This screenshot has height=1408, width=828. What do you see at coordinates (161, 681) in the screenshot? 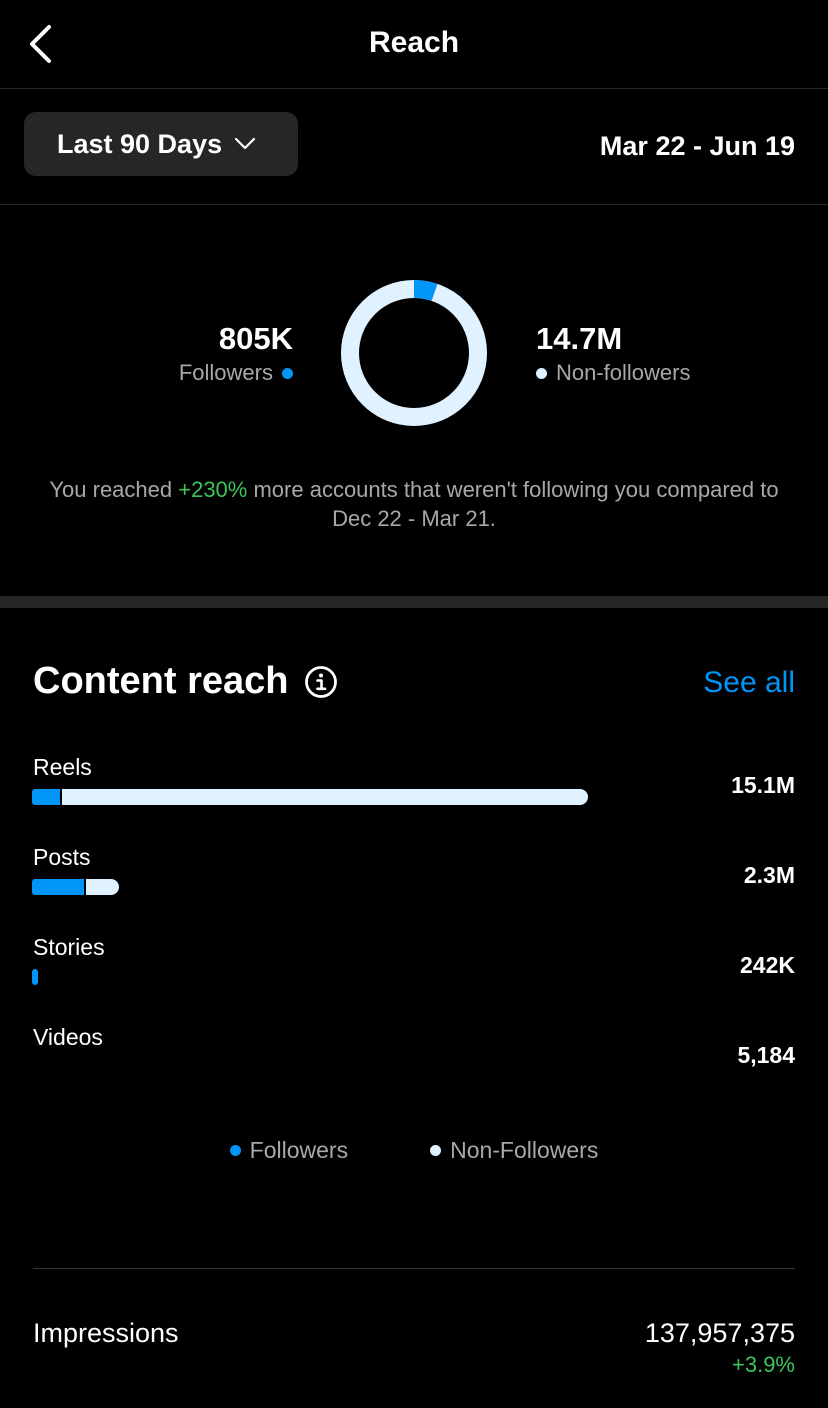
I see `content-reach-title: Content reach` at bounding box center [161, 681].